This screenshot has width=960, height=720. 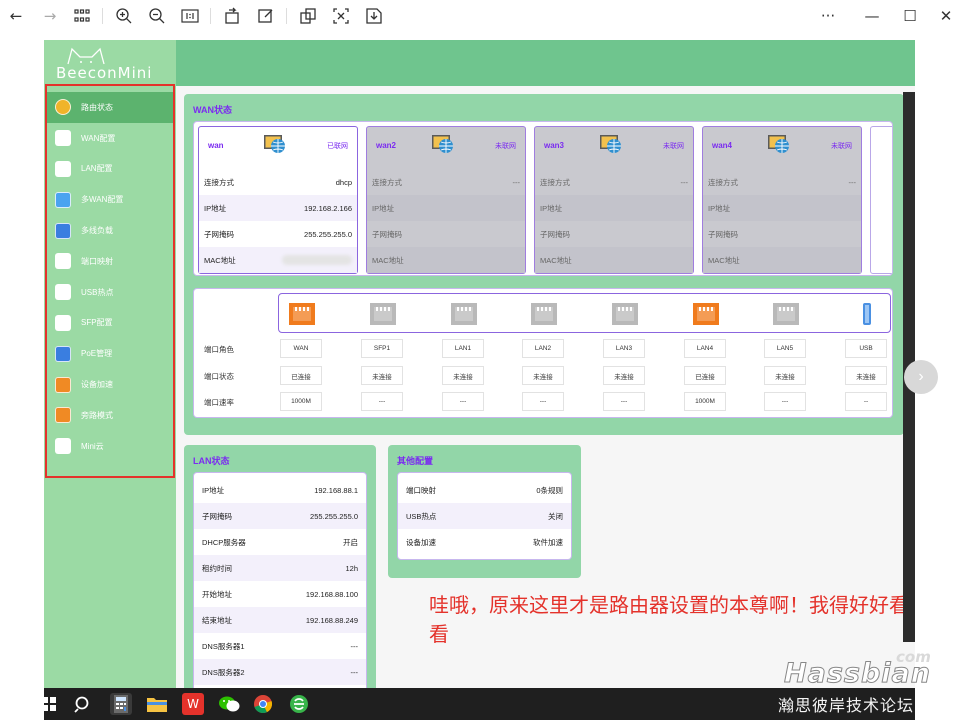 What do you see at coordinates (16, 16) in the screenshot?
I see `back-icon: ←` at bounding box center [16, 16].